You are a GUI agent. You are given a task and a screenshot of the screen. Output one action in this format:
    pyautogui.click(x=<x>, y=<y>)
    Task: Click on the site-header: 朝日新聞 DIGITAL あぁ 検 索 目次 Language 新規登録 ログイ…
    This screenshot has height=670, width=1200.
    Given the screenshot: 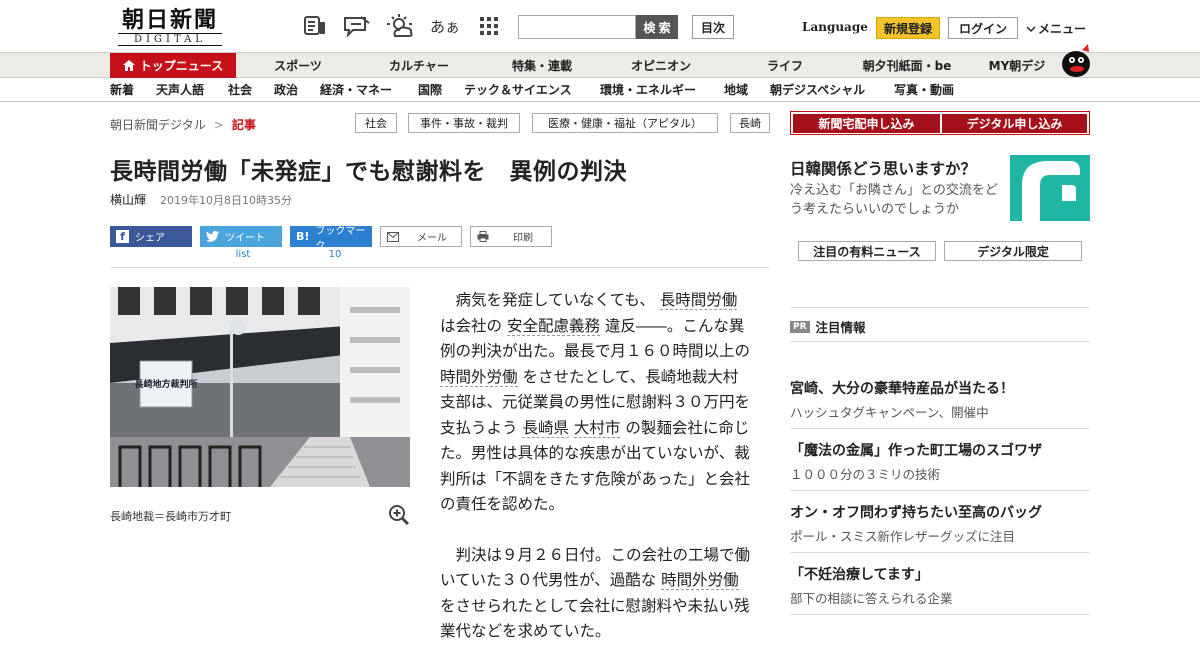 What is the action you would take?
    pyautogui.click(x=600, y=26)
    